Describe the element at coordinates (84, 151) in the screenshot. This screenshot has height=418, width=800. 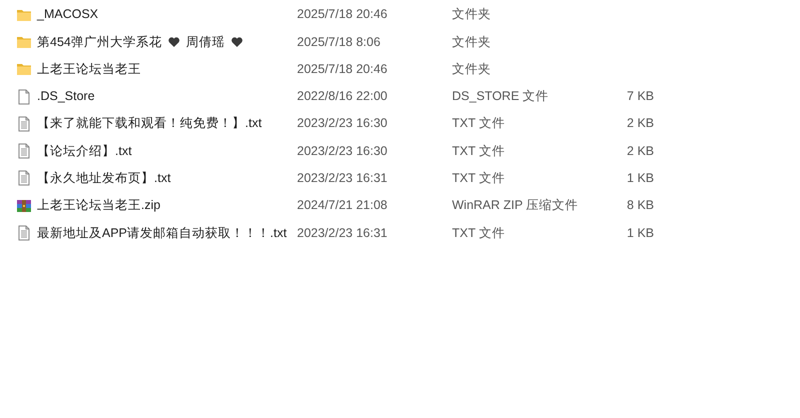
I see `file-name: 【论坛介绍】.txt` at that location.